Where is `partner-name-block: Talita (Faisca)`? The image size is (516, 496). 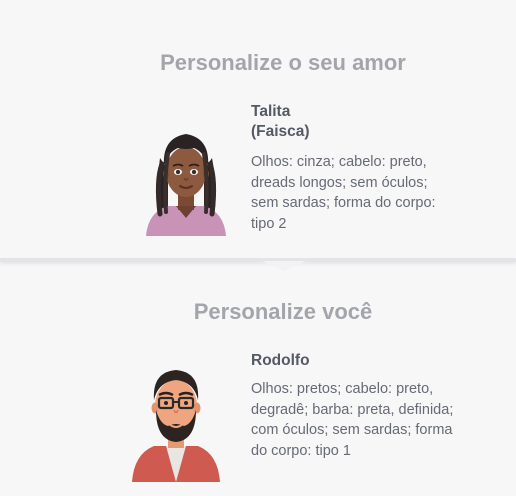 partner-name-block: Talita (Faisca) is located at coordinates (351, 122).